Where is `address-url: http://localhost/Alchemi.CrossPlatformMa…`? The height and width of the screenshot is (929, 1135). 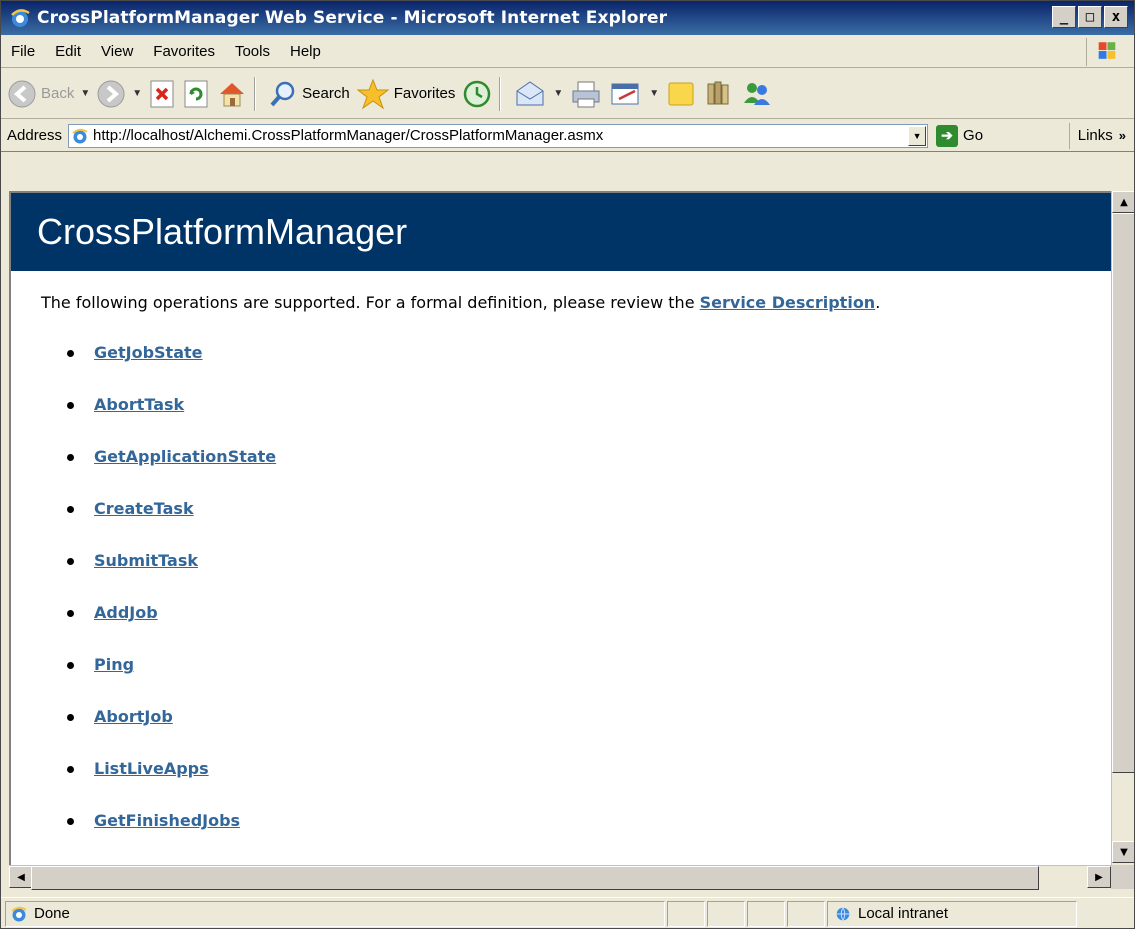
address-url: http://localhost/Alchemi.CrossPlatformMa… is located at coordinates (500, 135).